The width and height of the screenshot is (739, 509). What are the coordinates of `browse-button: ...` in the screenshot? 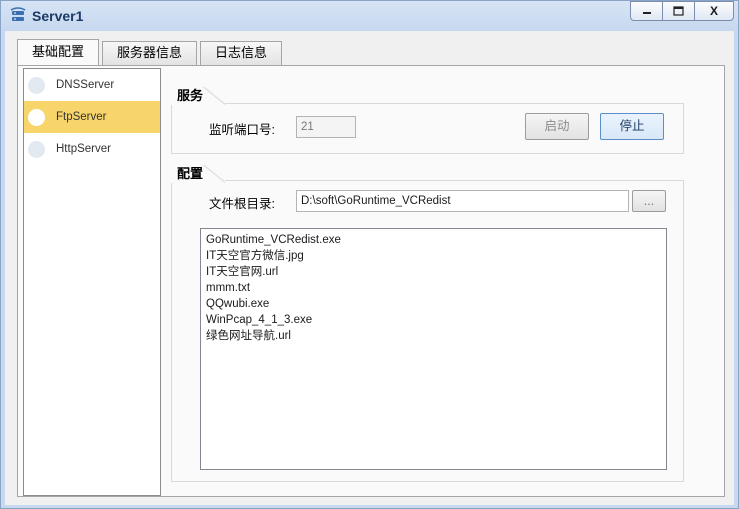 It's located at (649, 201).